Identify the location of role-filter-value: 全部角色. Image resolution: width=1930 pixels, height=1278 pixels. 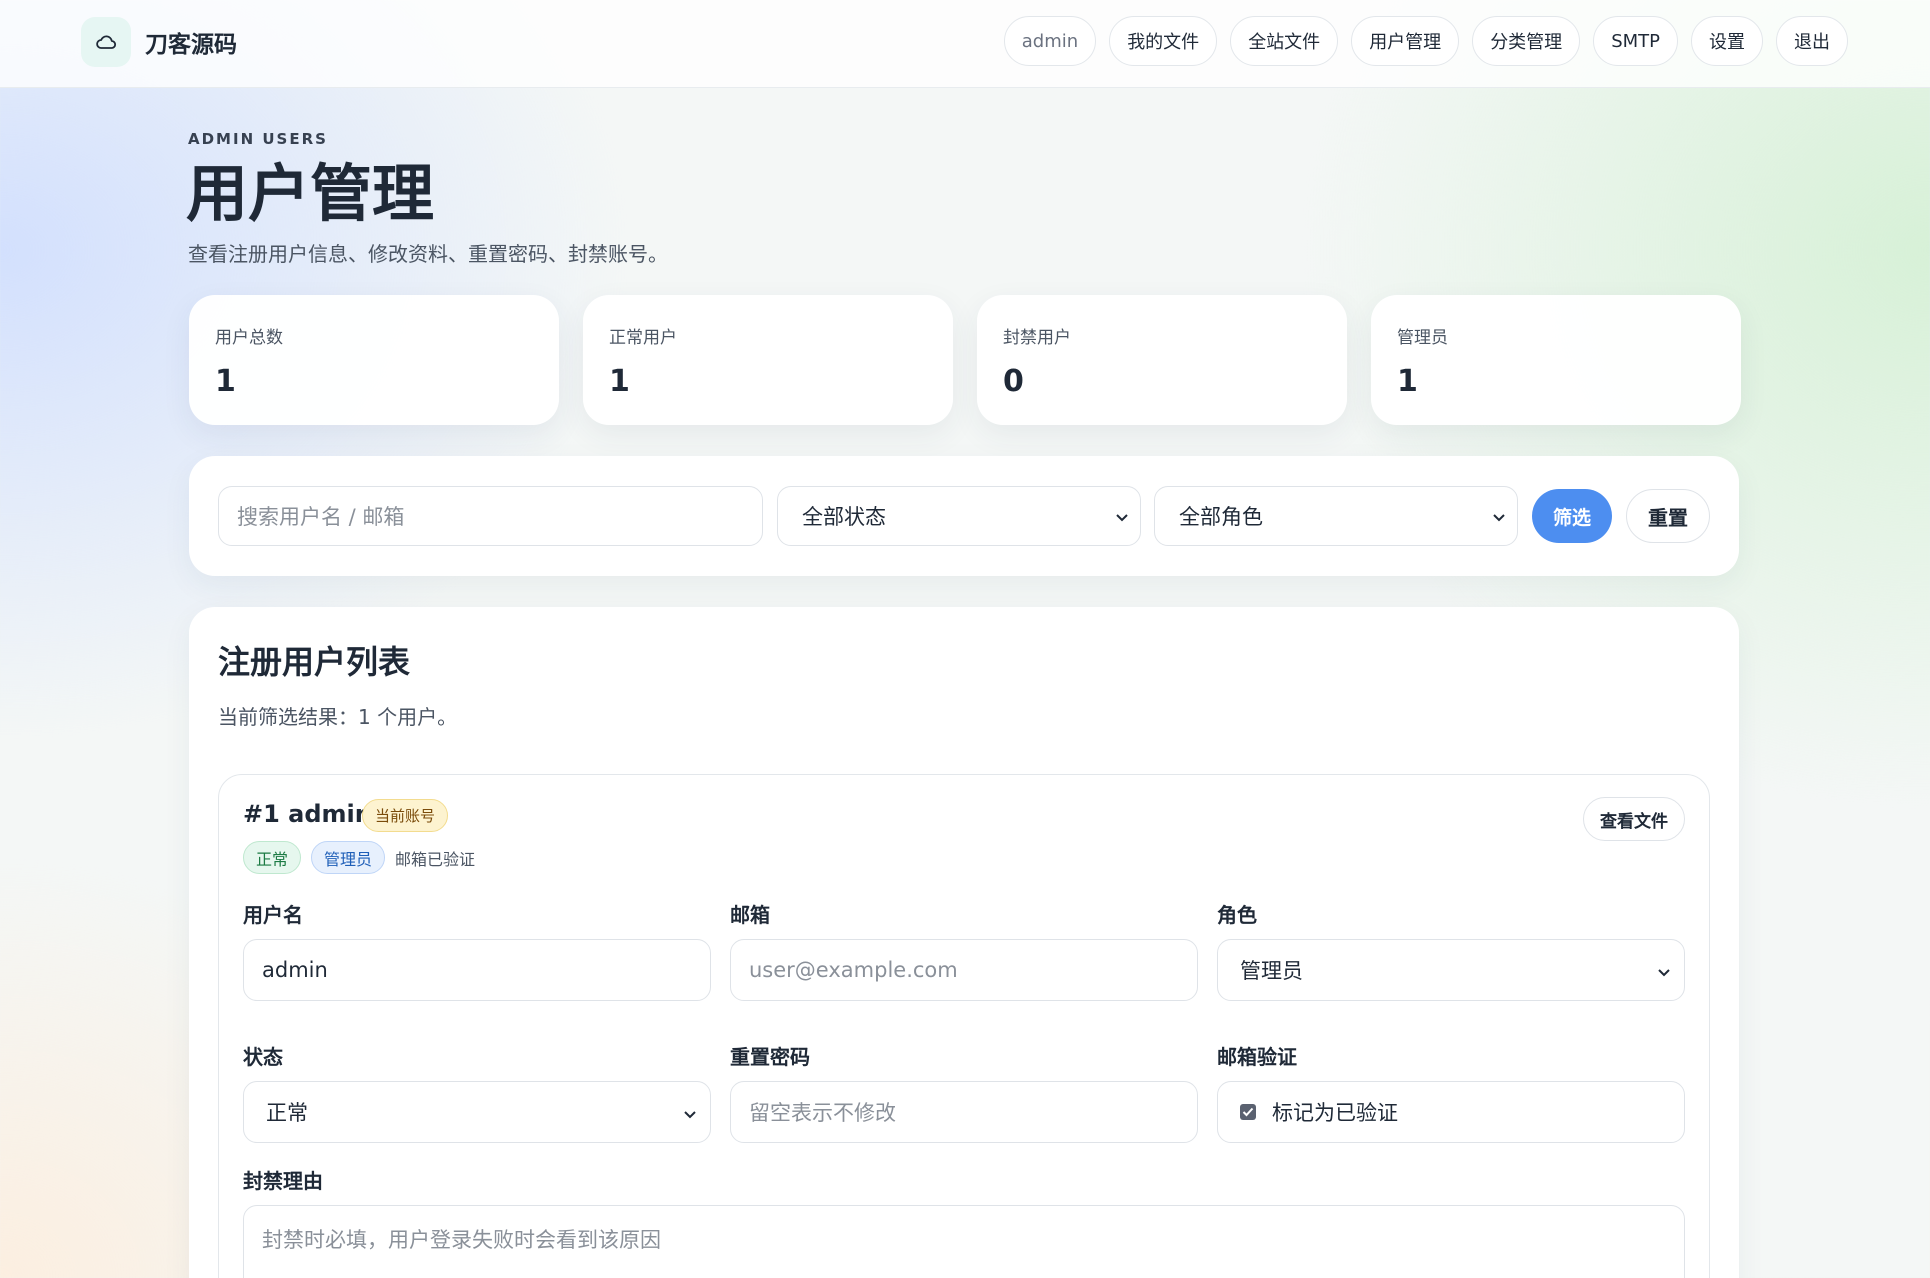
(1221, 517).